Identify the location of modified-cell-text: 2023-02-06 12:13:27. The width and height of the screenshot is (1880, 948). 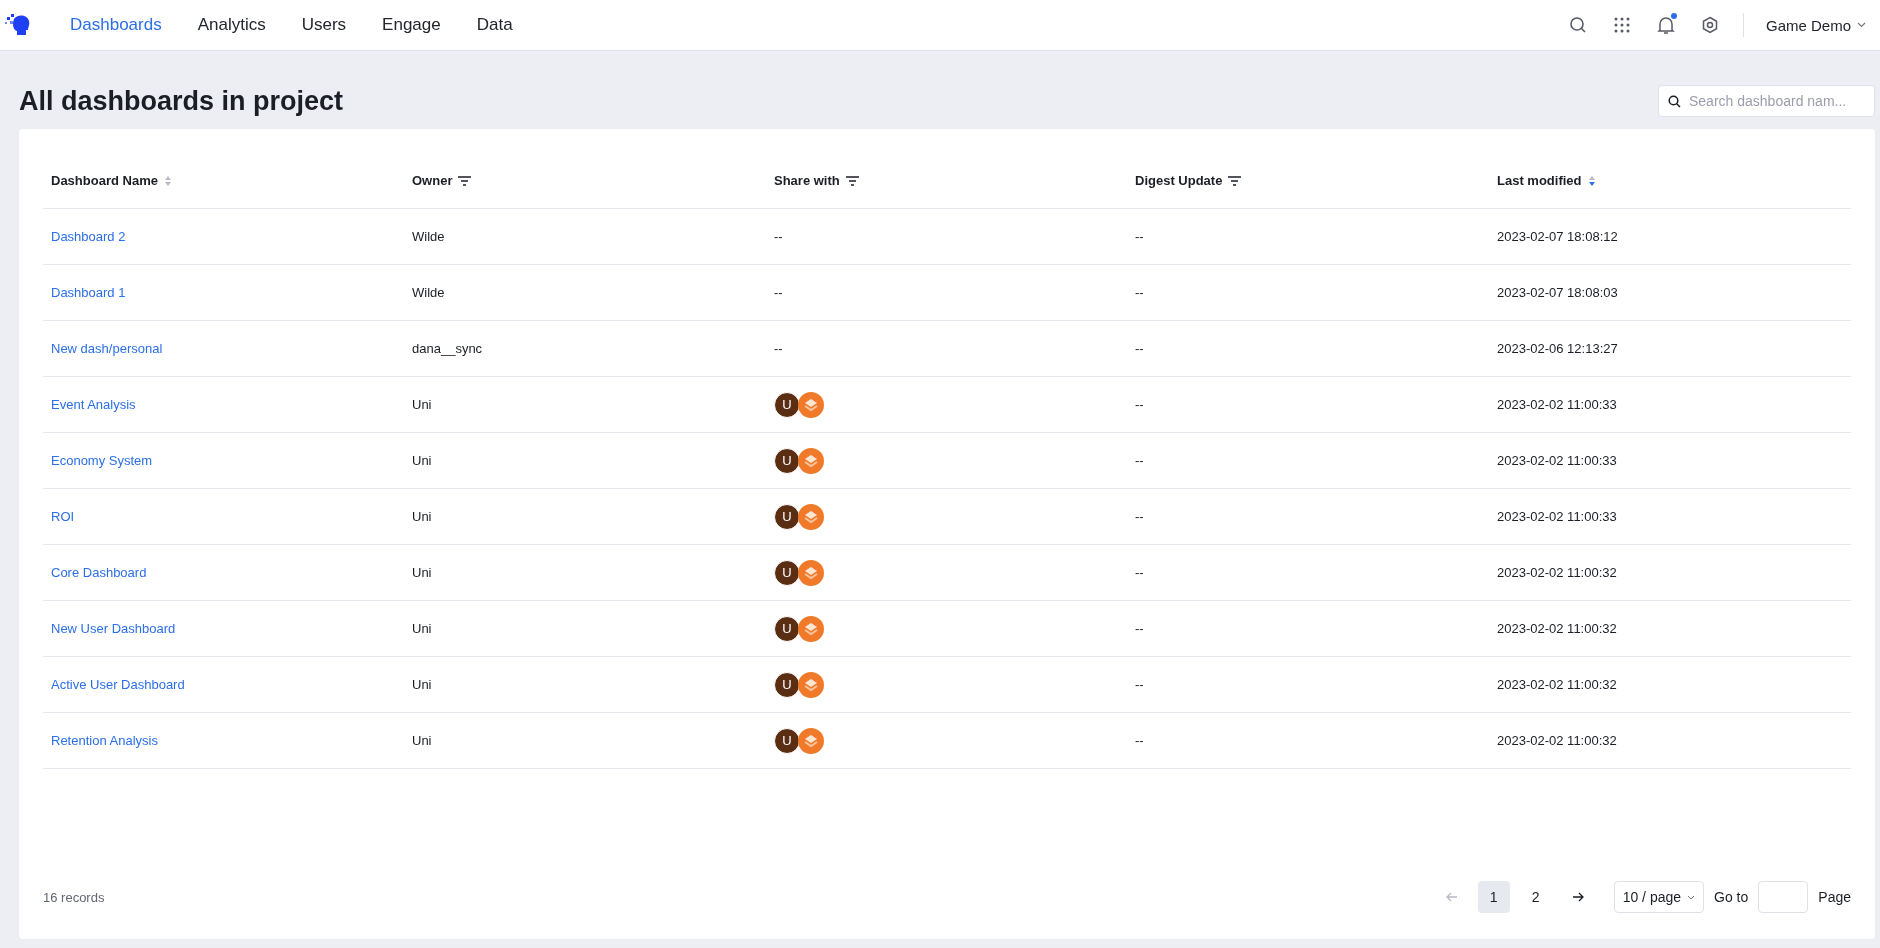
(1557, 348).